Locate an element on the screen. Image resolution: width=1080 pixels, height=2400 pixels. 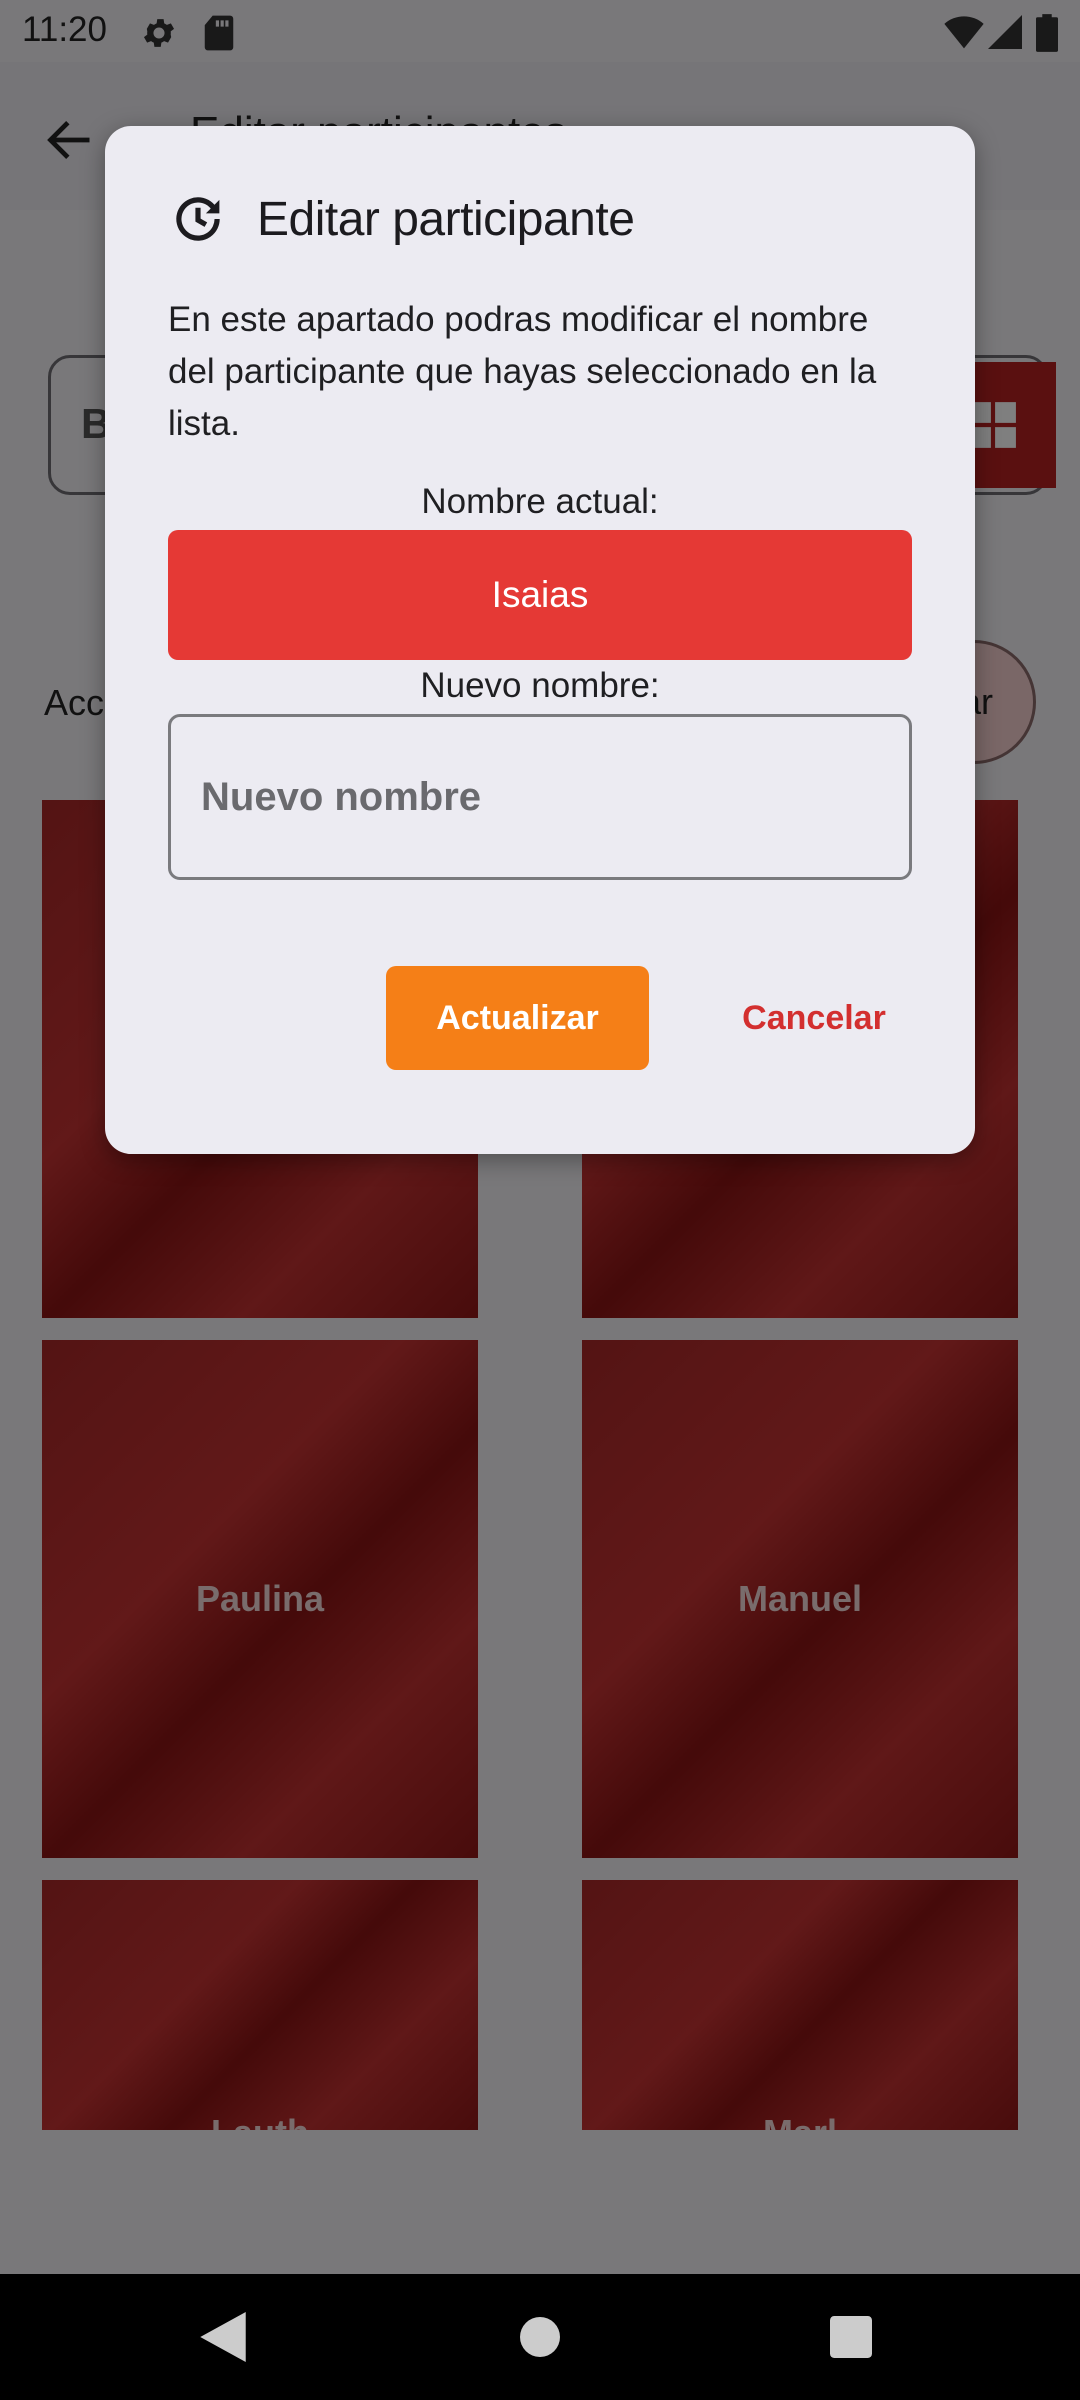
dialog-title: Editar participante is located at coordinates (446, 219).